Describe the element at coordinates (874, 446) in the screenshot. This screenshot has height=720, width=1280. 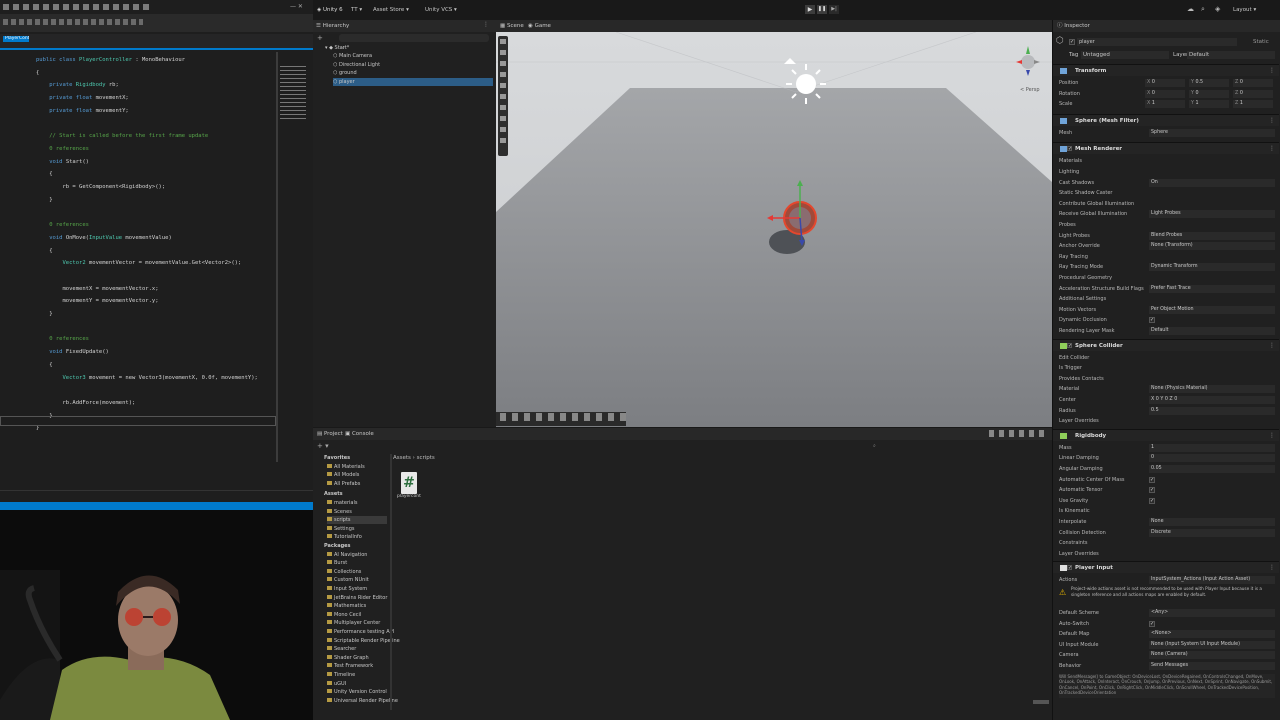
I see `project-search-icon: ⌕` at that location.